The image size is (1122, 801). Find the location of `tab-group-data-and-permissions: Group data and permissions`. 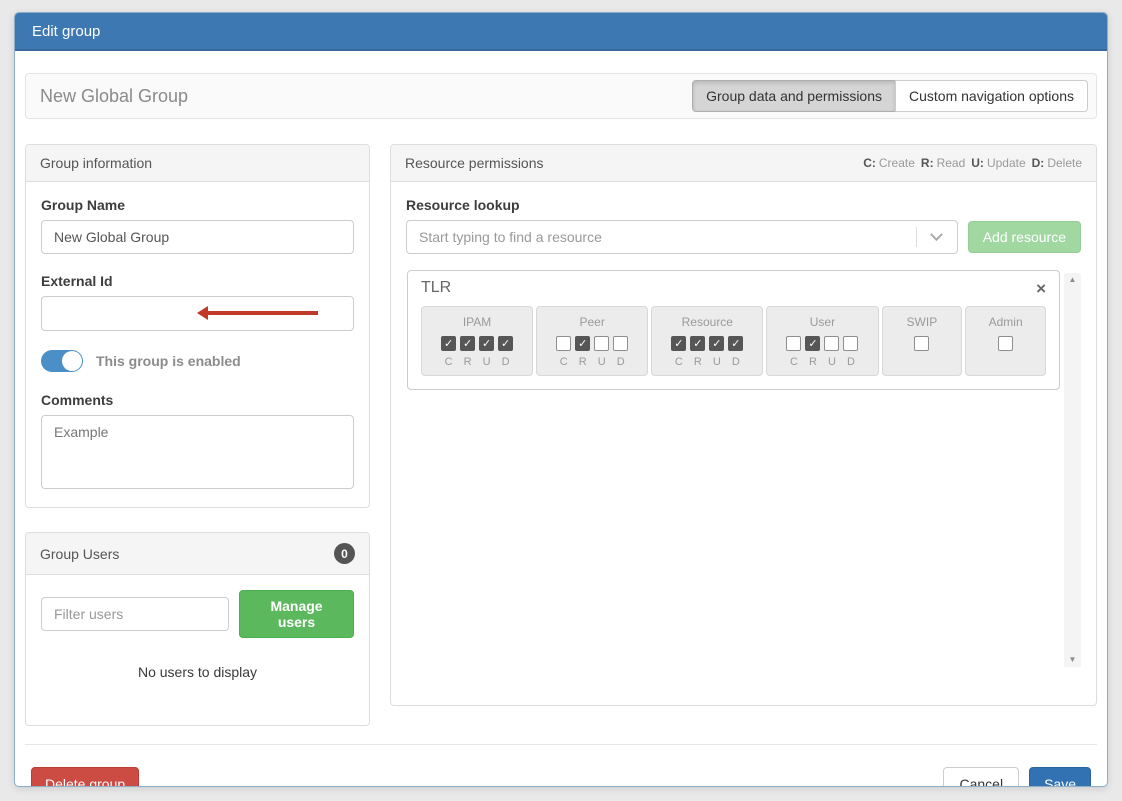

tab-group-data-and-permissions: Group data and permissions is located at coordinates (794, 96).